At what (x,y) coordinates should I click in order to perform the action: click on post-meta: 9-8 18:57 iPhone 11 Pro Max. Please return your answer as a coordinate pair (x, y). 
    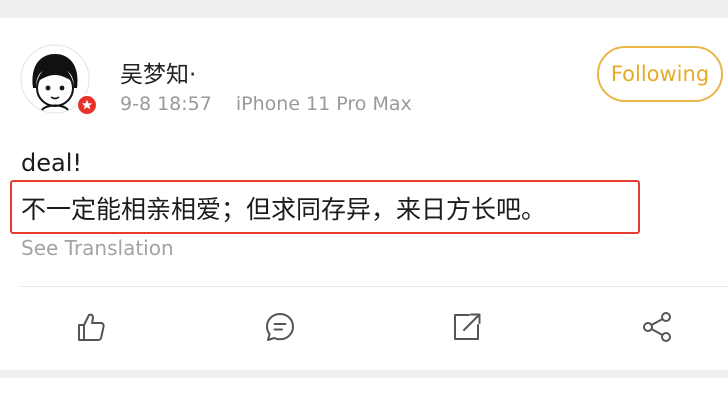
    Looking at the image, I should click on (266, 104).